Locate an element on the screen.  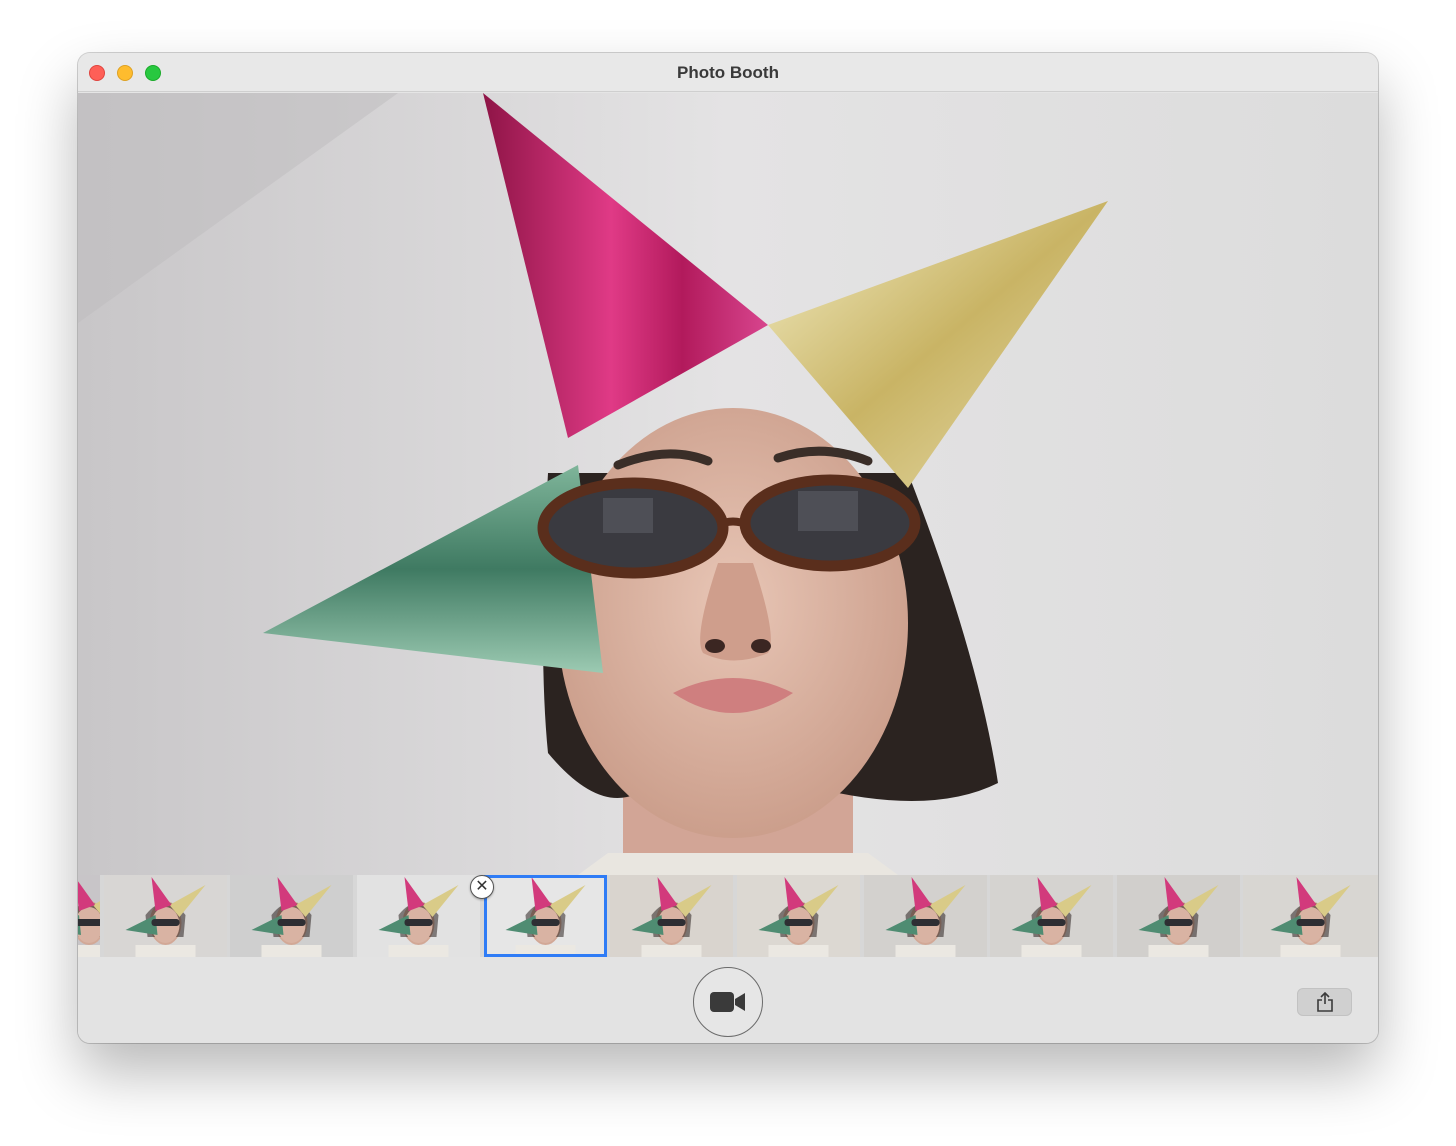
bottom-toolbar is located at coordinates (728, 1000).